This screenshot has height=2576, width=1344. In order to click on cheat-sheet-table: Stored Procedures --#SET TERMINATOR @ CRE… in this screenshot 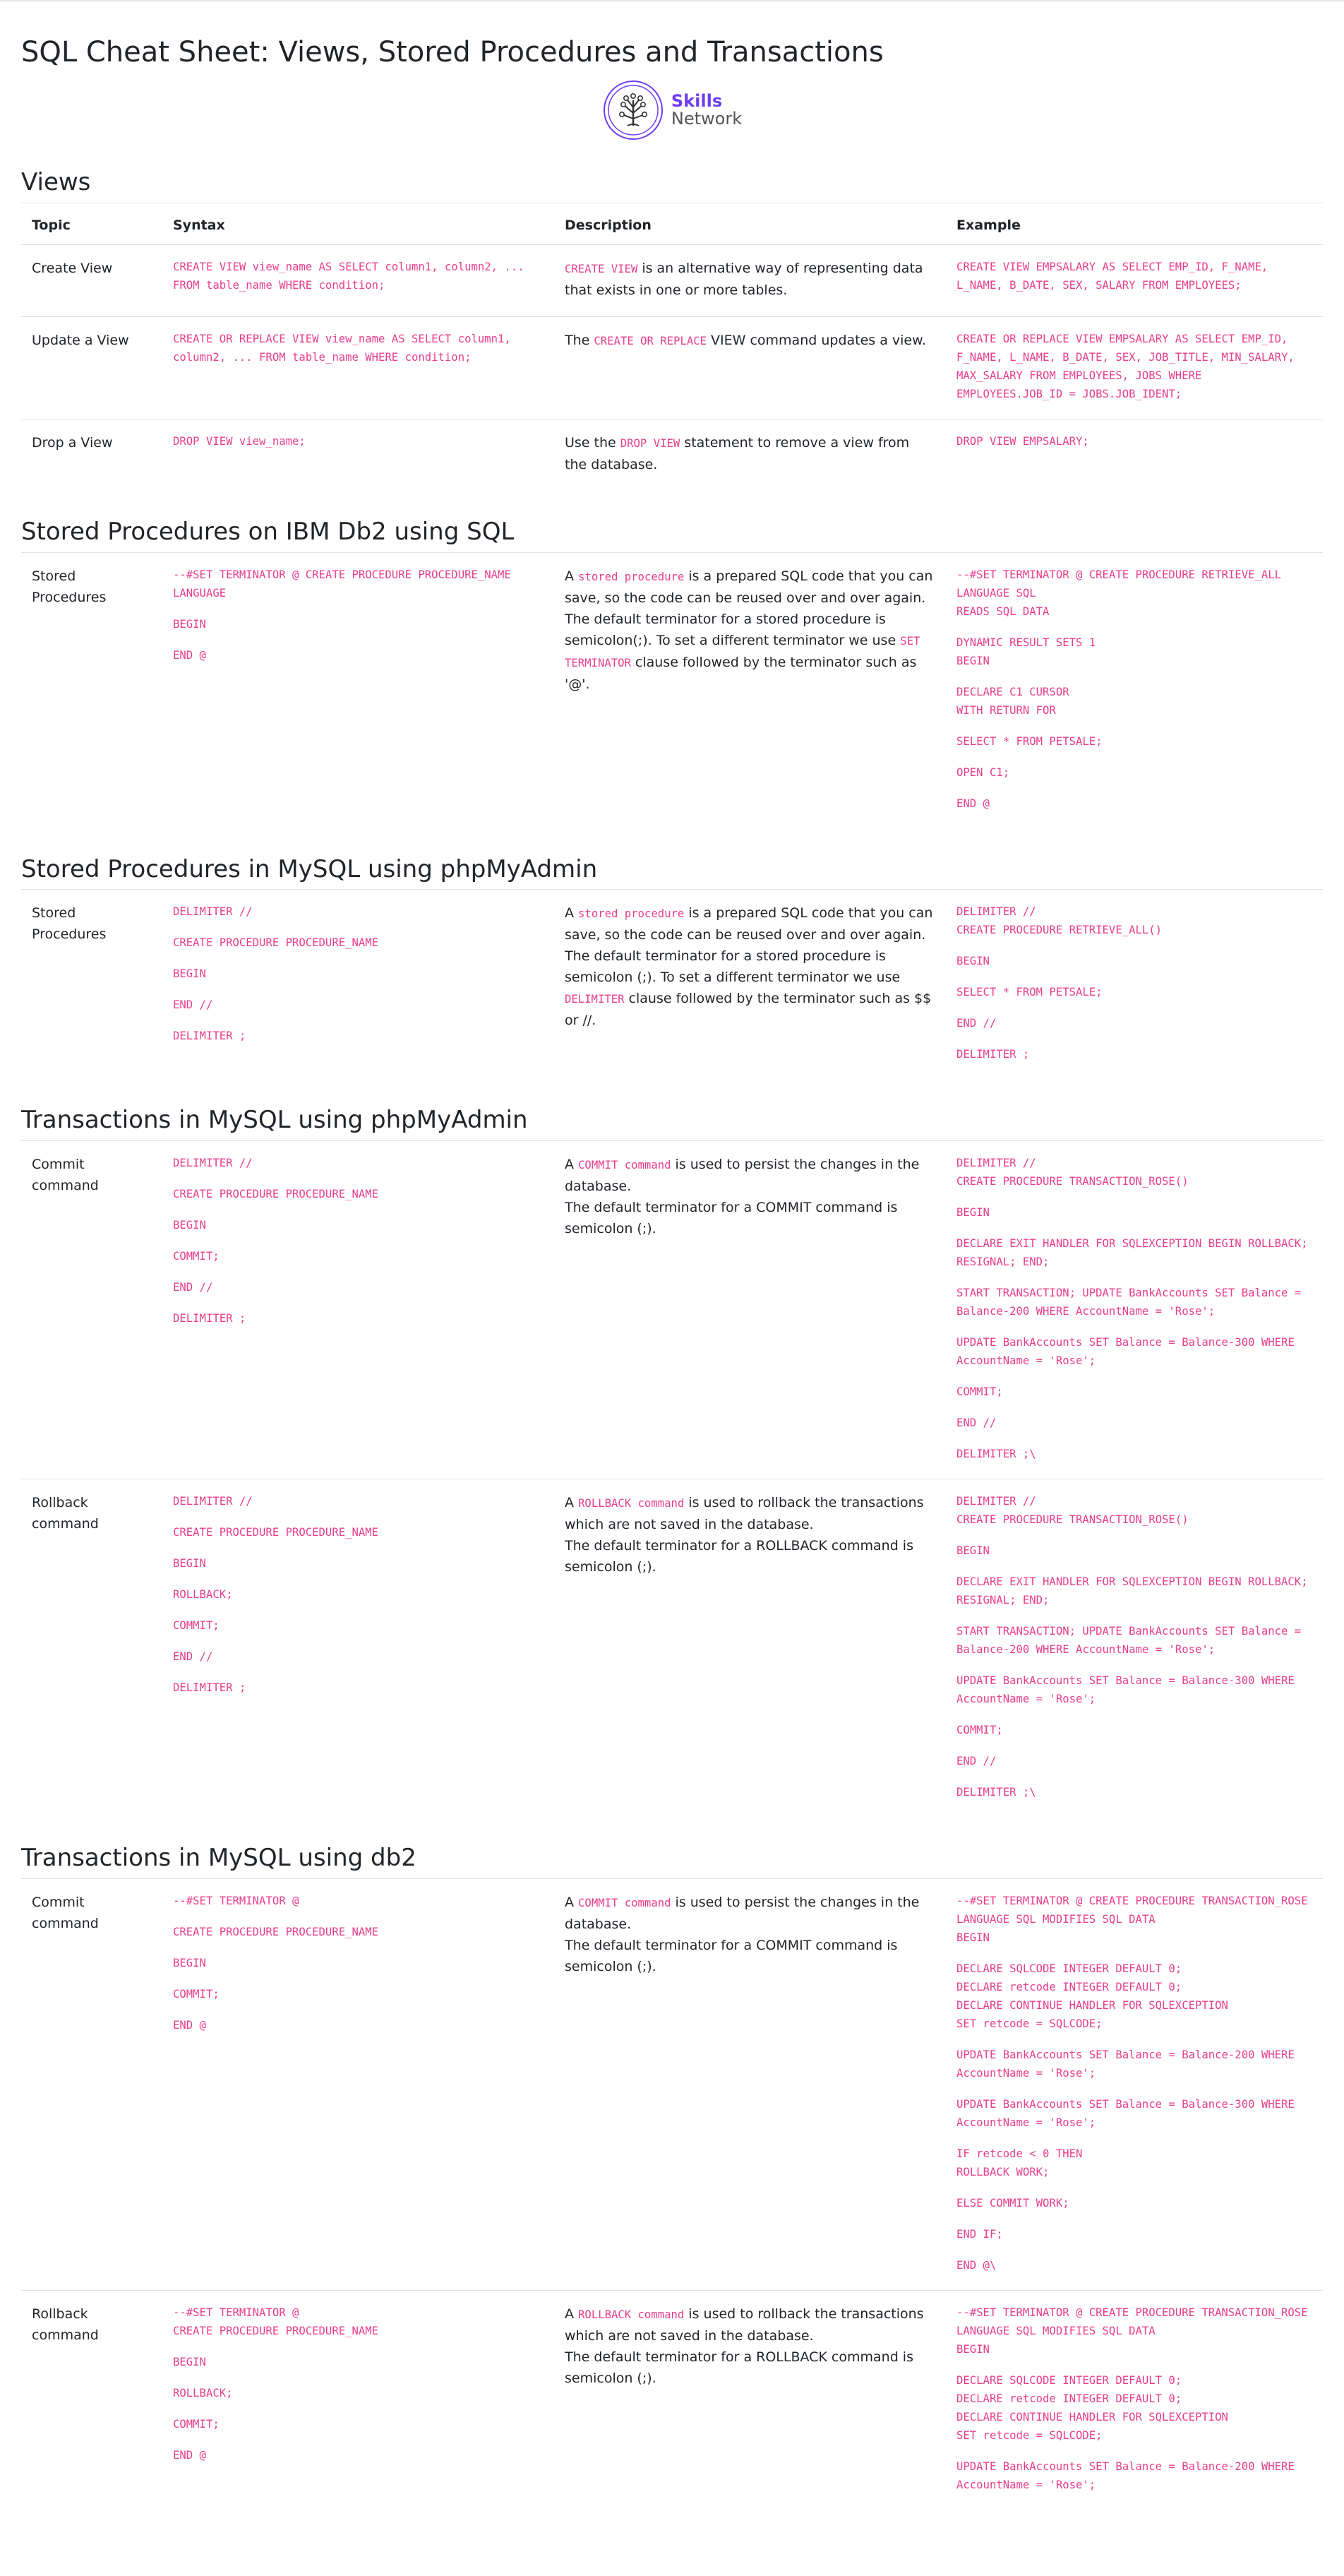, I will do `click(672, 689)`.